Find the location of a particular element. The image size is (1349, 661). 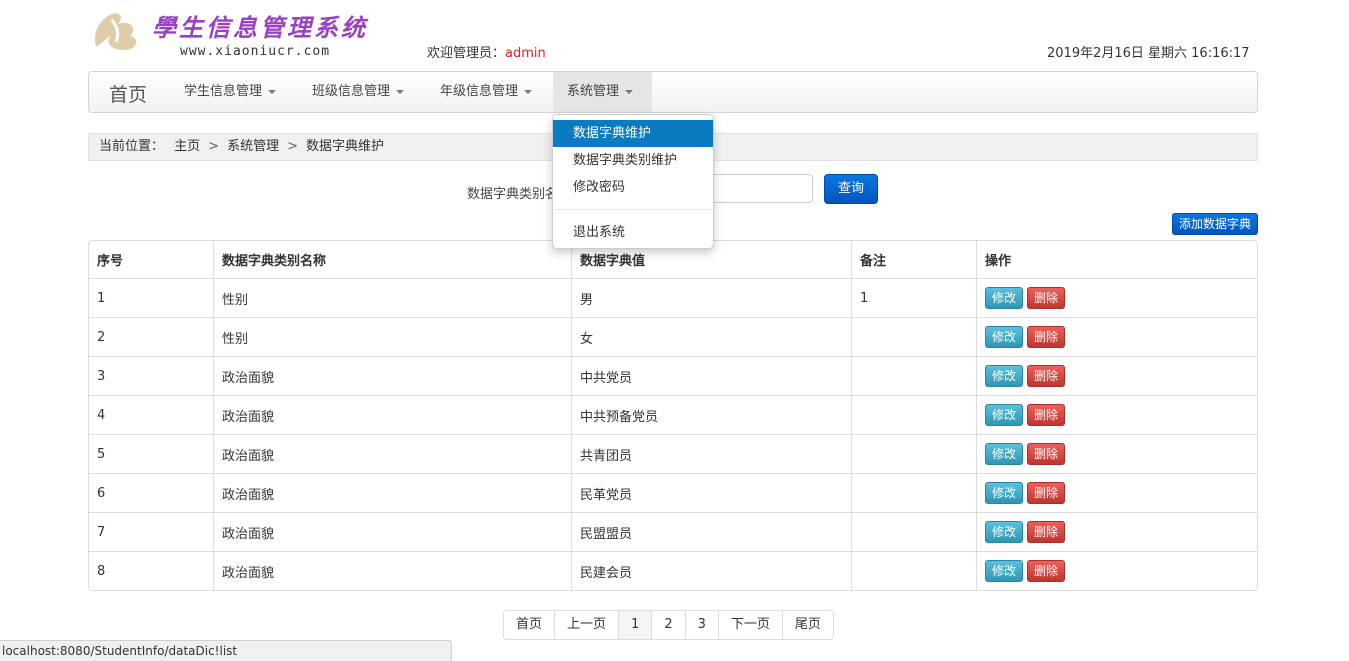

nav-system-management: 系统管理 is located at coordinates (602, 92).